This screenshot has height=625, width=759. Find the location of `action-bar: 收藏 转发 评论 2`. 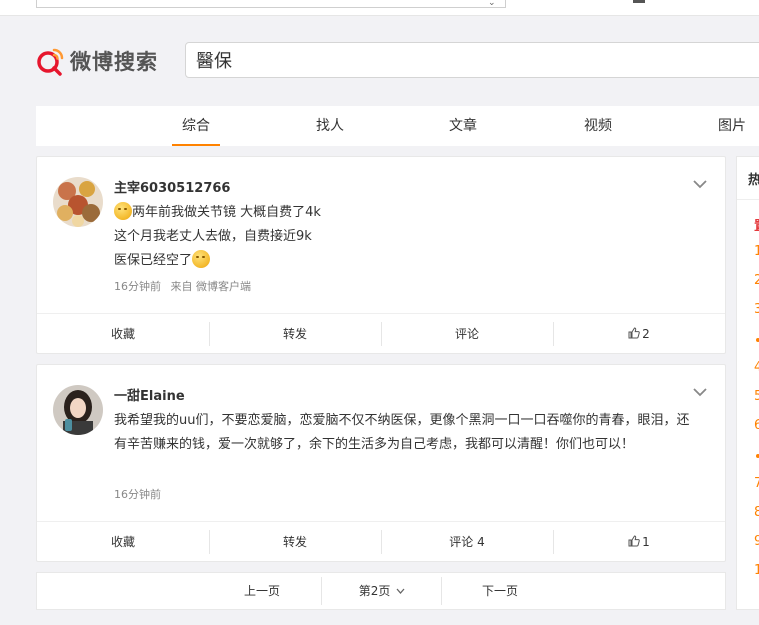

action-bar: 收藏 转发 评论 2 is located at coordinates (381, 333).